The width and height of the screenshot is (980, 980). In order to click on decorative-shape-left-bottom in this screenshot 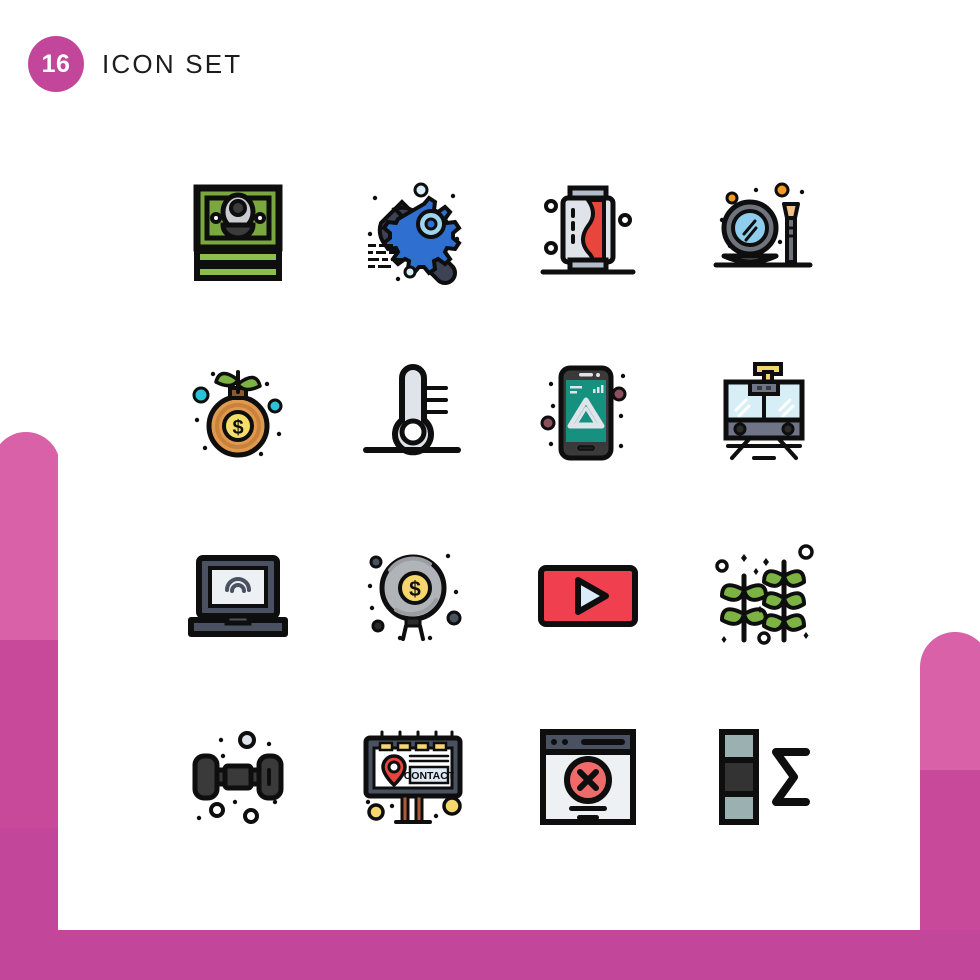, I will do `click(30, 904)`.